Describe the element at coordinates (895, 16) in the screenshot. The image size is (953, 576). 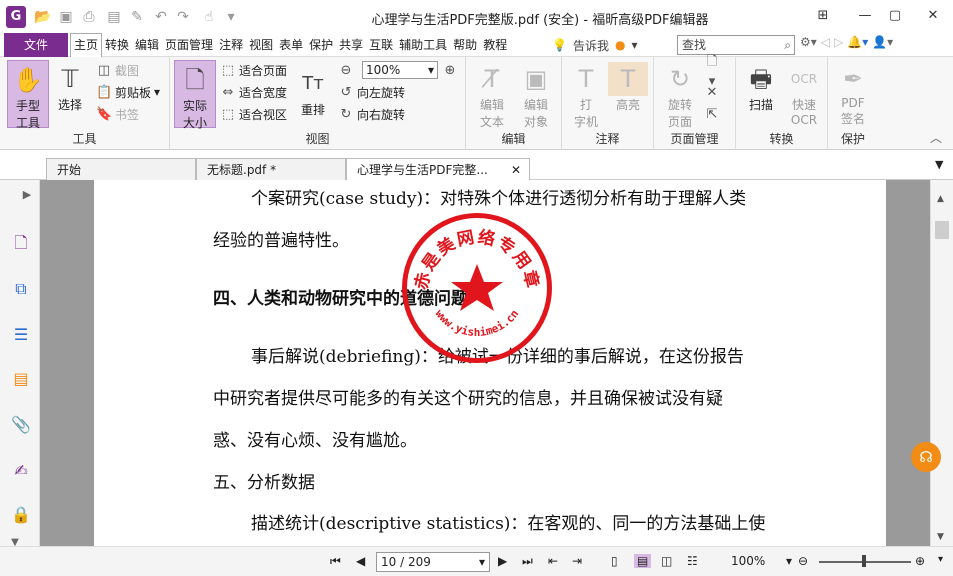
I see `maximize-button: ▢` at that location.